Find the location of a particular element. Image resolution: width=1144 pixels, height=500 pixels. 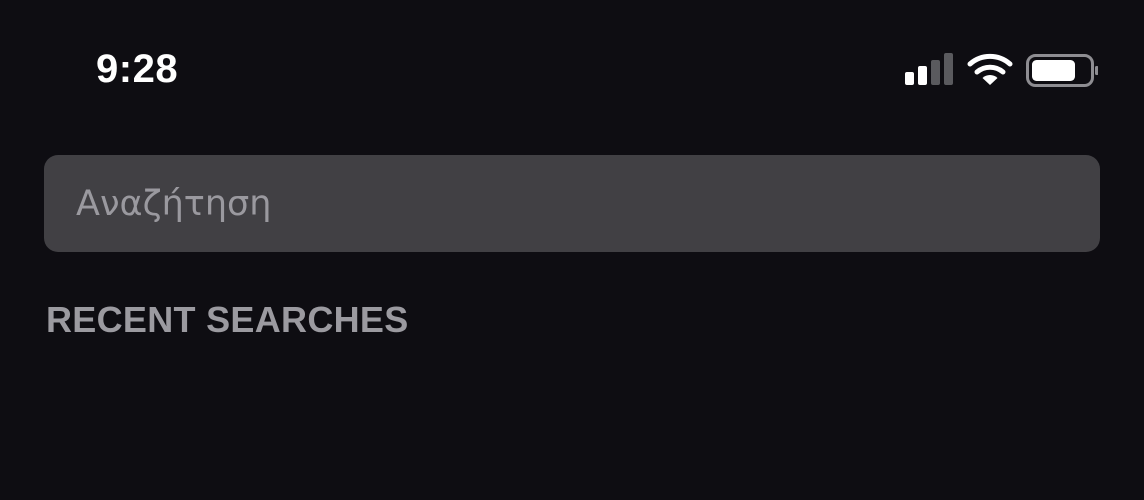

wifi-icon is located at coordinates (990, 69).